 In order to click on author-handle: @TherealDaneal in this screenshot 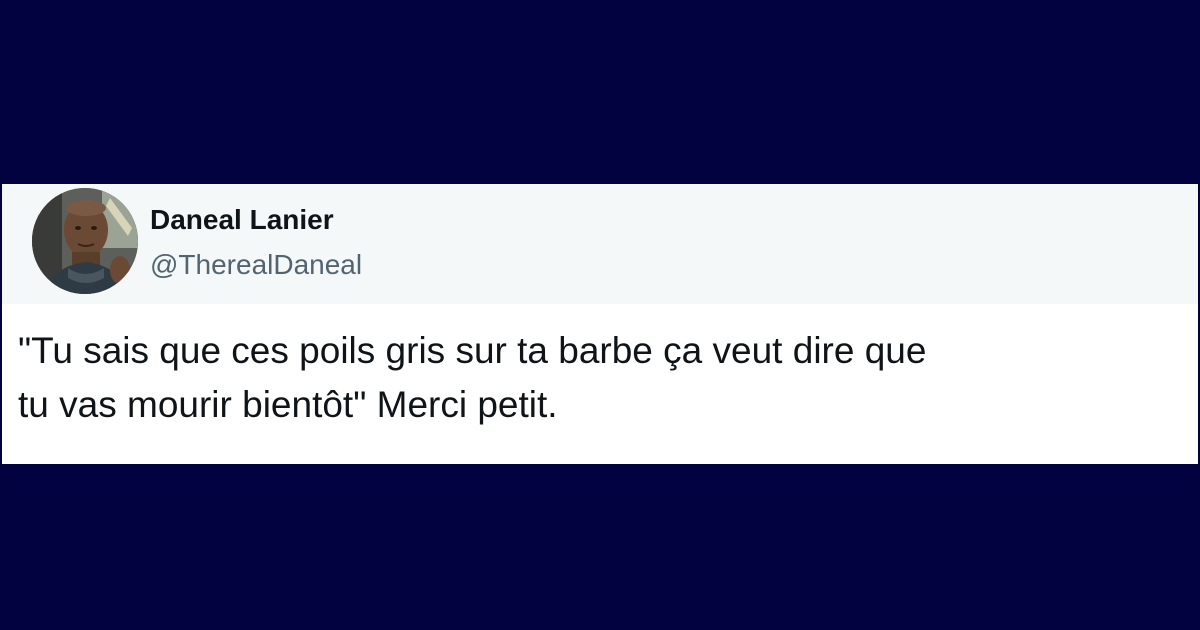, I will do `click(256, 265)`.